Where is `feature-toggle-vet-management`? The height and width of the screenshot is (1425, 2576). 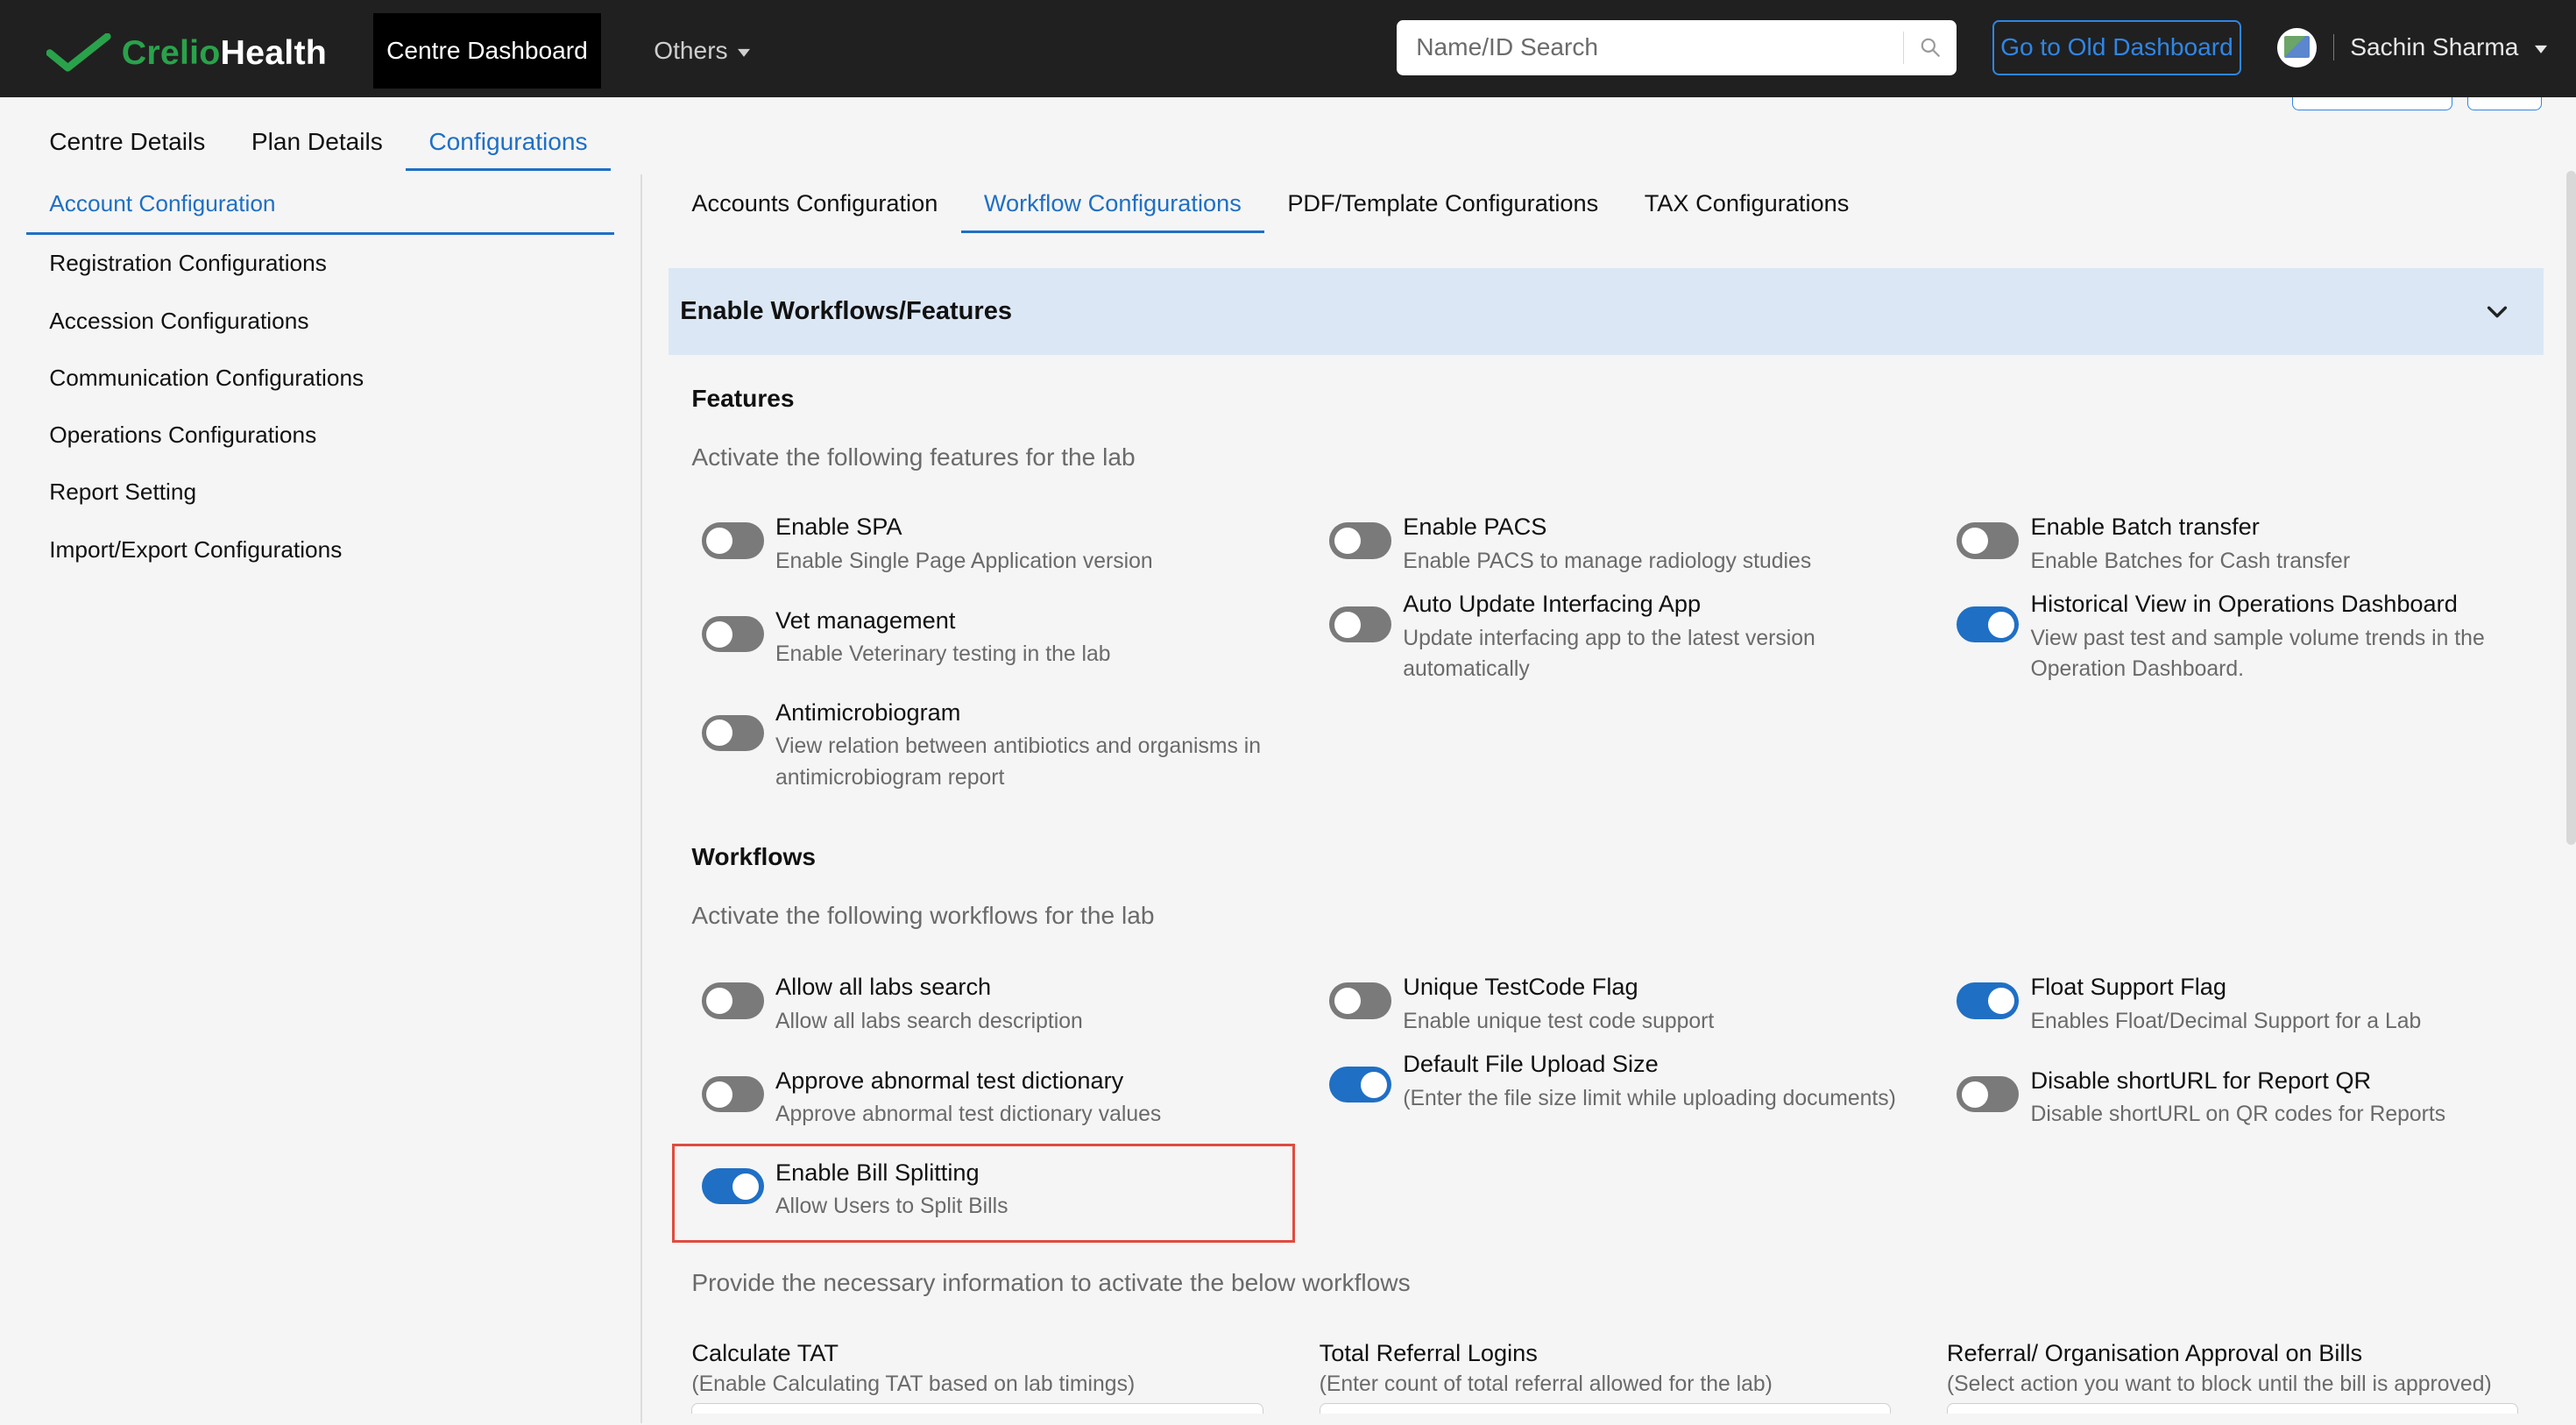 feature-toggle-vet-management is located at coordinates (732, 634).